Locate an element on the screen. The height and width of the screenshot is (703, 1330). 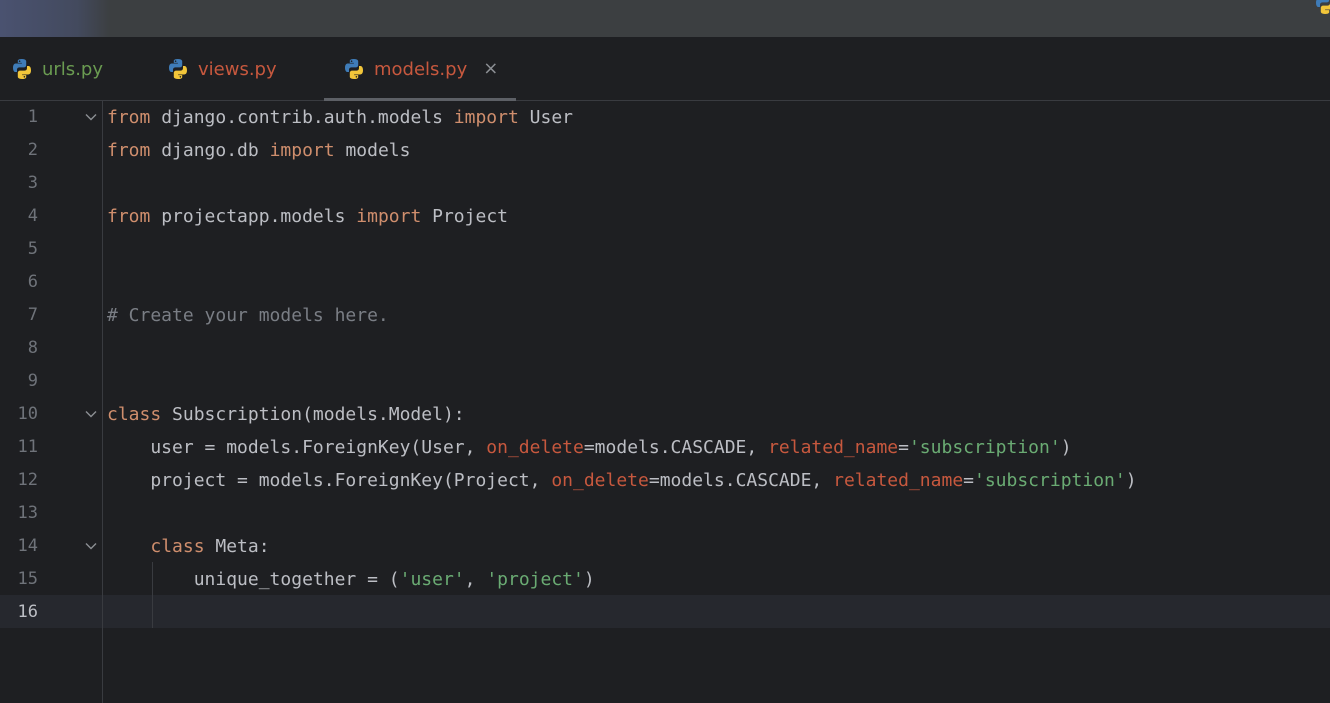
code-line: 4 from projectapp.models import Project is located at coordinates (665, 216).